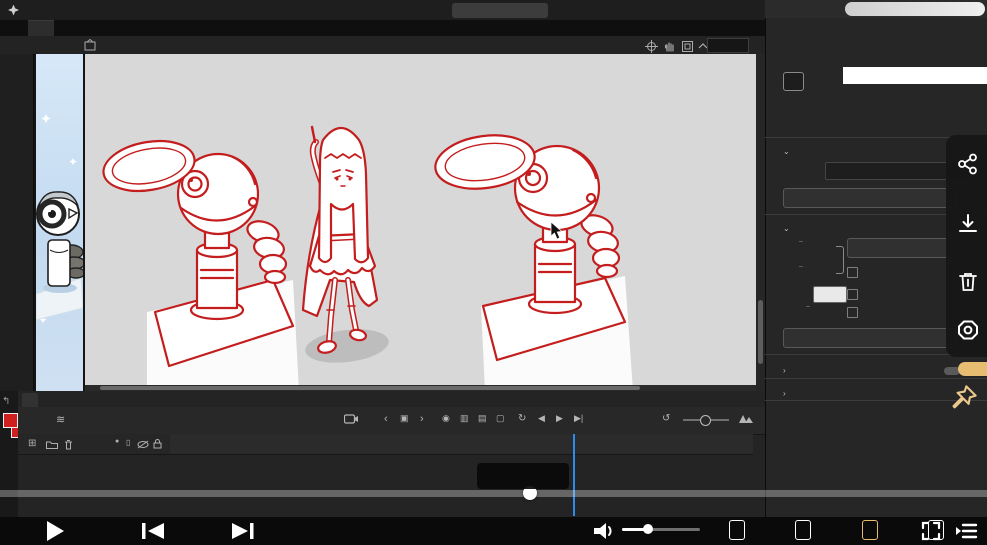 The height and width of the screenshot is (545, 987). Describe the element at coordinates (870, 338) in the screenshot. I see `docset-more-settings-button` at that location.